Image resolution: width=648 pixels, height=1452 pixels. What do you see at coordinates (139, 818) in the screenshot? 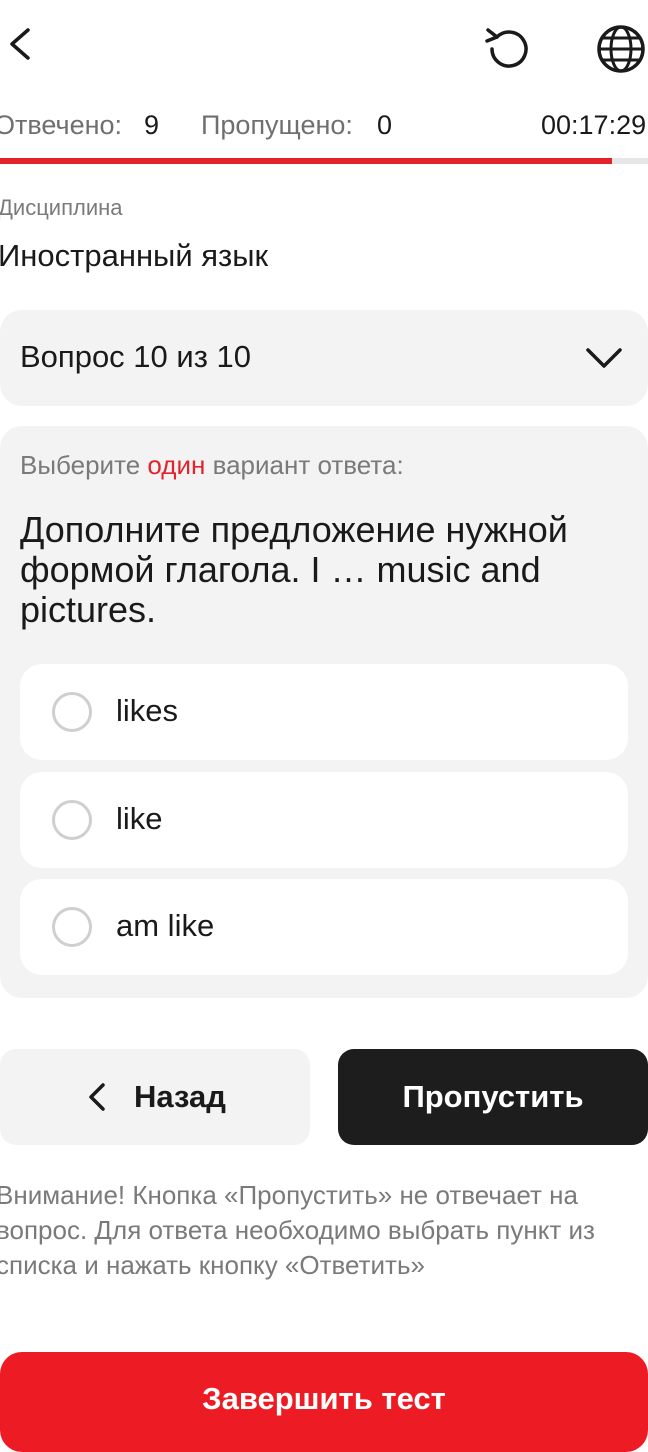
I see `answer-option-label: like` at bounding box center [139, 818].